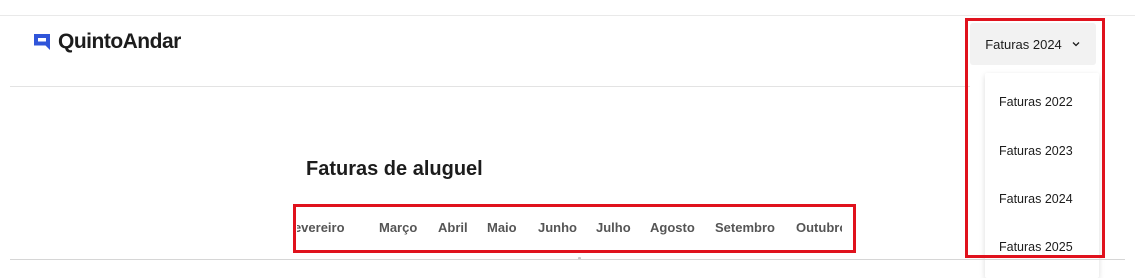 Image resolution: width=1135 pixels, height=278 pixels. Describe the element at coordinates (119, 41) in the screenshot. I see `brand-name: QuintoAndar` at that location.